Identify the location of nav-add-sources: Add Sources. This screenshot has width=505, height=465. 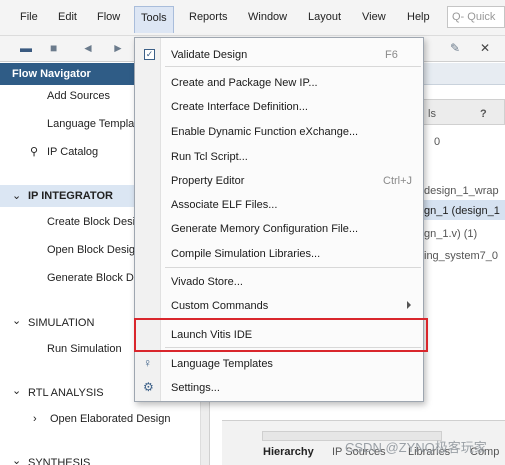
(78, 96).